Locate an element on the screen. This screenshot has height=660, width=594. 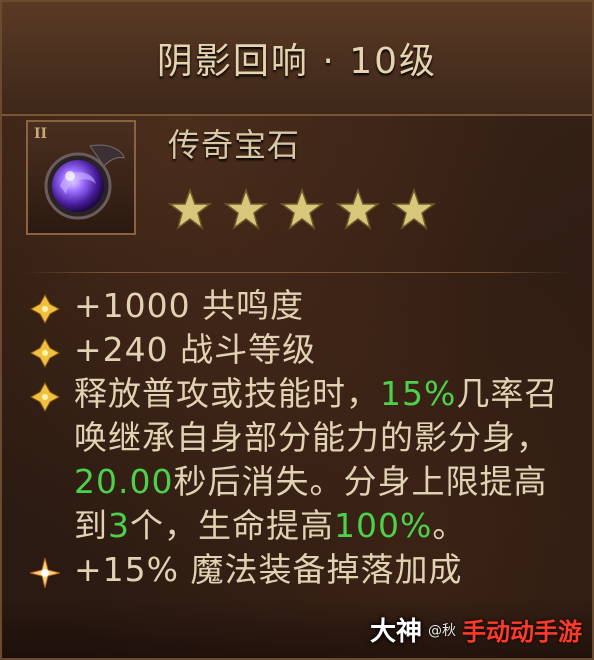
stat-label: 战斗等级 is located at coordinates (242, 349).